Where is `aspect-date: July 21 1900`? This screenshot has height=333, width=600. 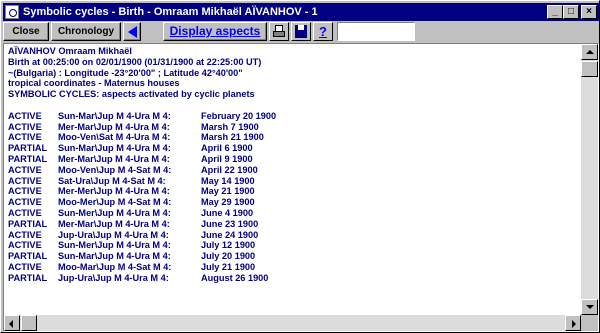 aspect-date: July 21 1900 is located at coordinates (228, 266).